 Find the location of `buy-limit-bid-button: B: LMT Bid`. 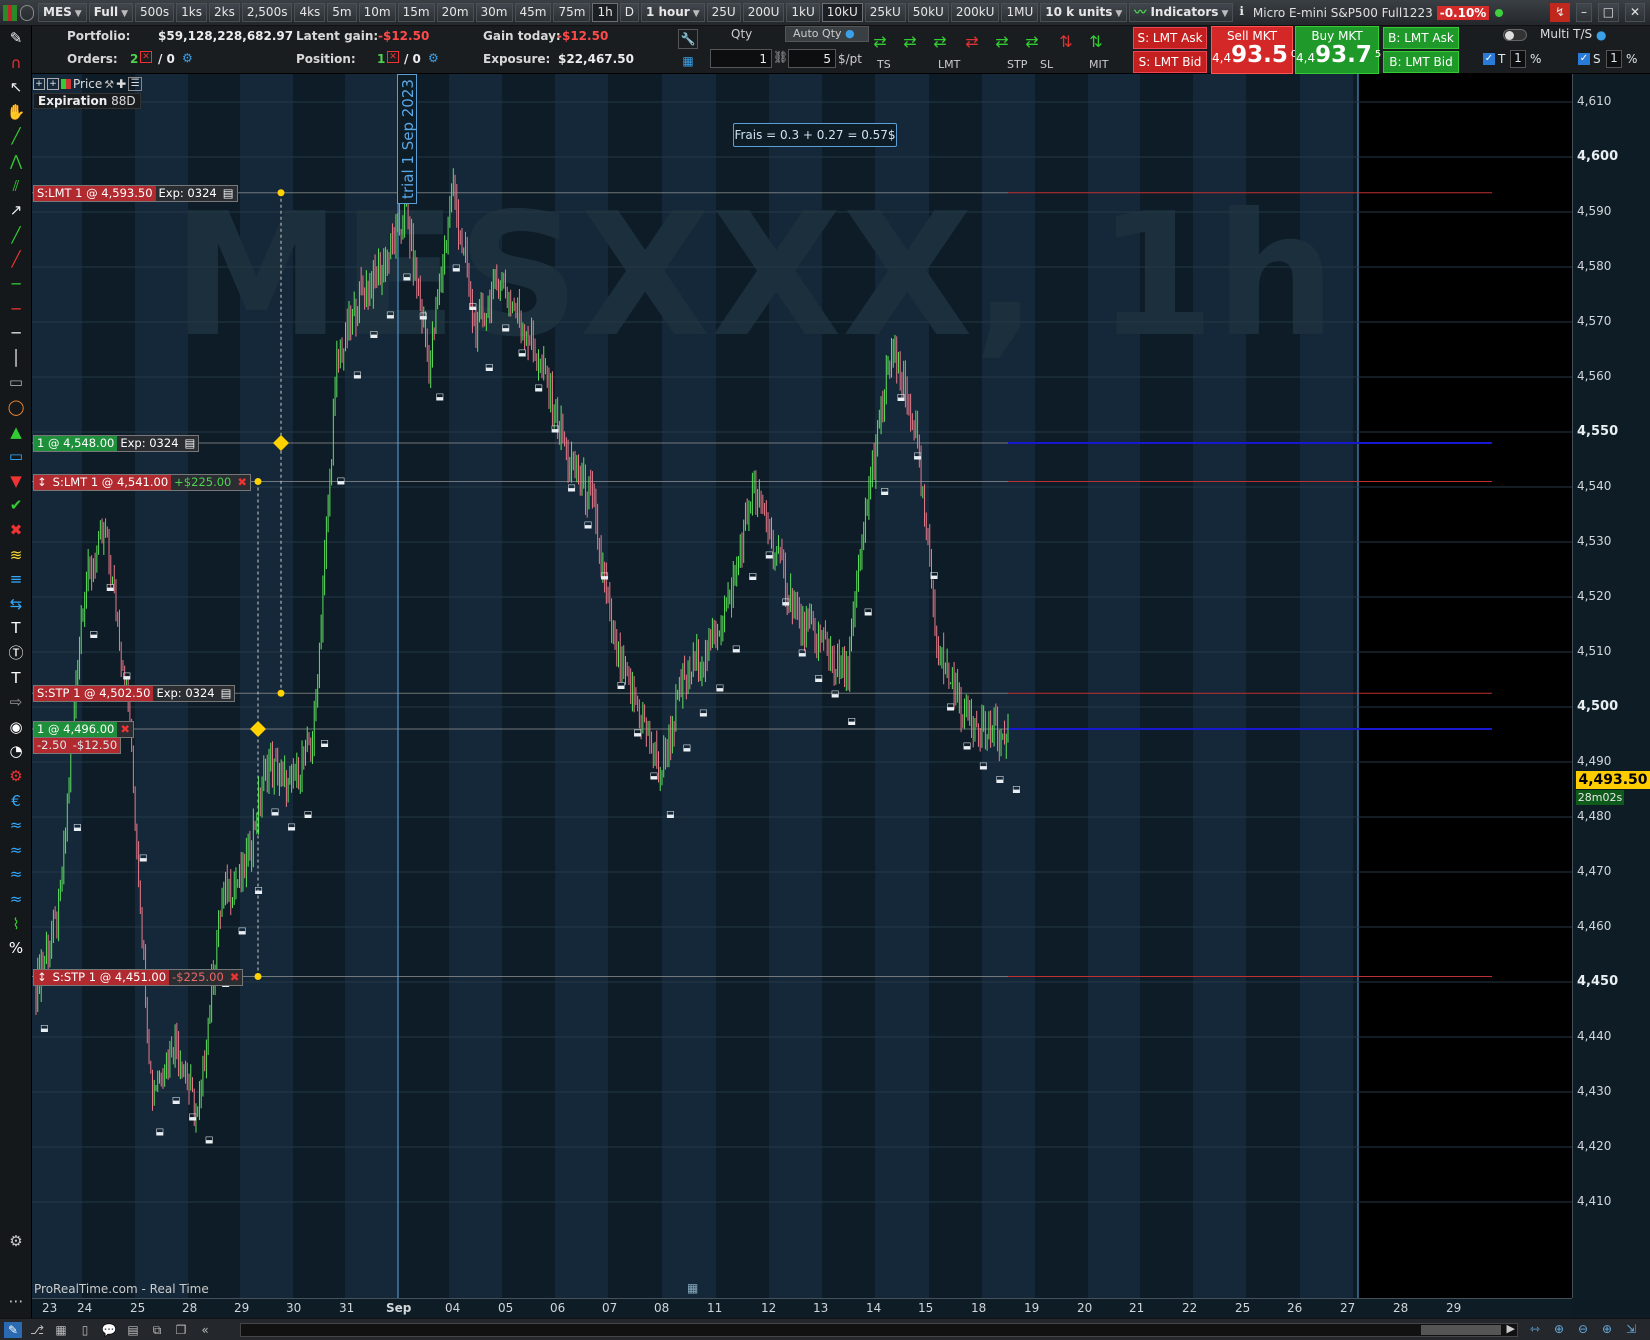

buy-limit-bid-button: B: LMT Bid is located at coordinates (1421, 62).